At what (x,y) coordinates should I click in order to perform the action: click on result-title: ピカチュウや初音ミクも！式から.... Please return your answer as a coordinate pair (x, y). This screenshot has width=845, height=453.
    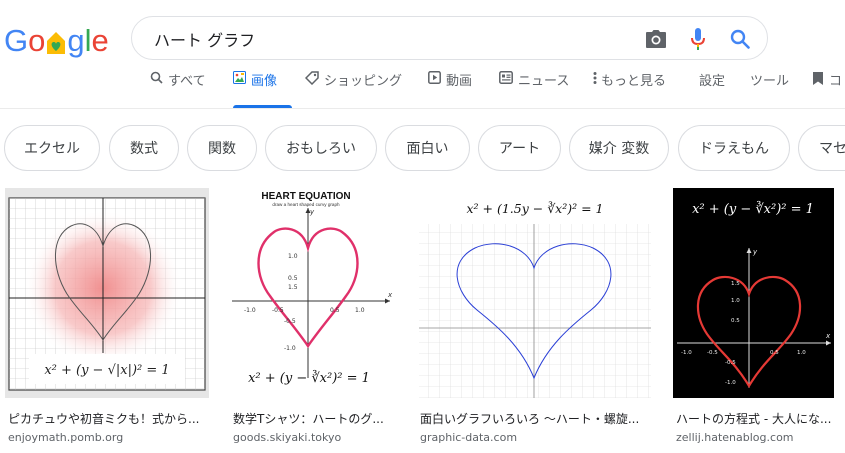
    Looking at the image, I should click on (108, 418).